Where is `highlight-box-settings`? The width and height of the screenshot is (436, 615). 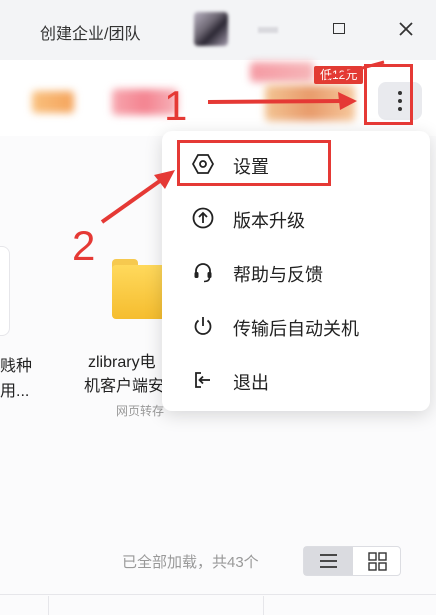
highlight-box-settings is located at coordinates (254, 163).